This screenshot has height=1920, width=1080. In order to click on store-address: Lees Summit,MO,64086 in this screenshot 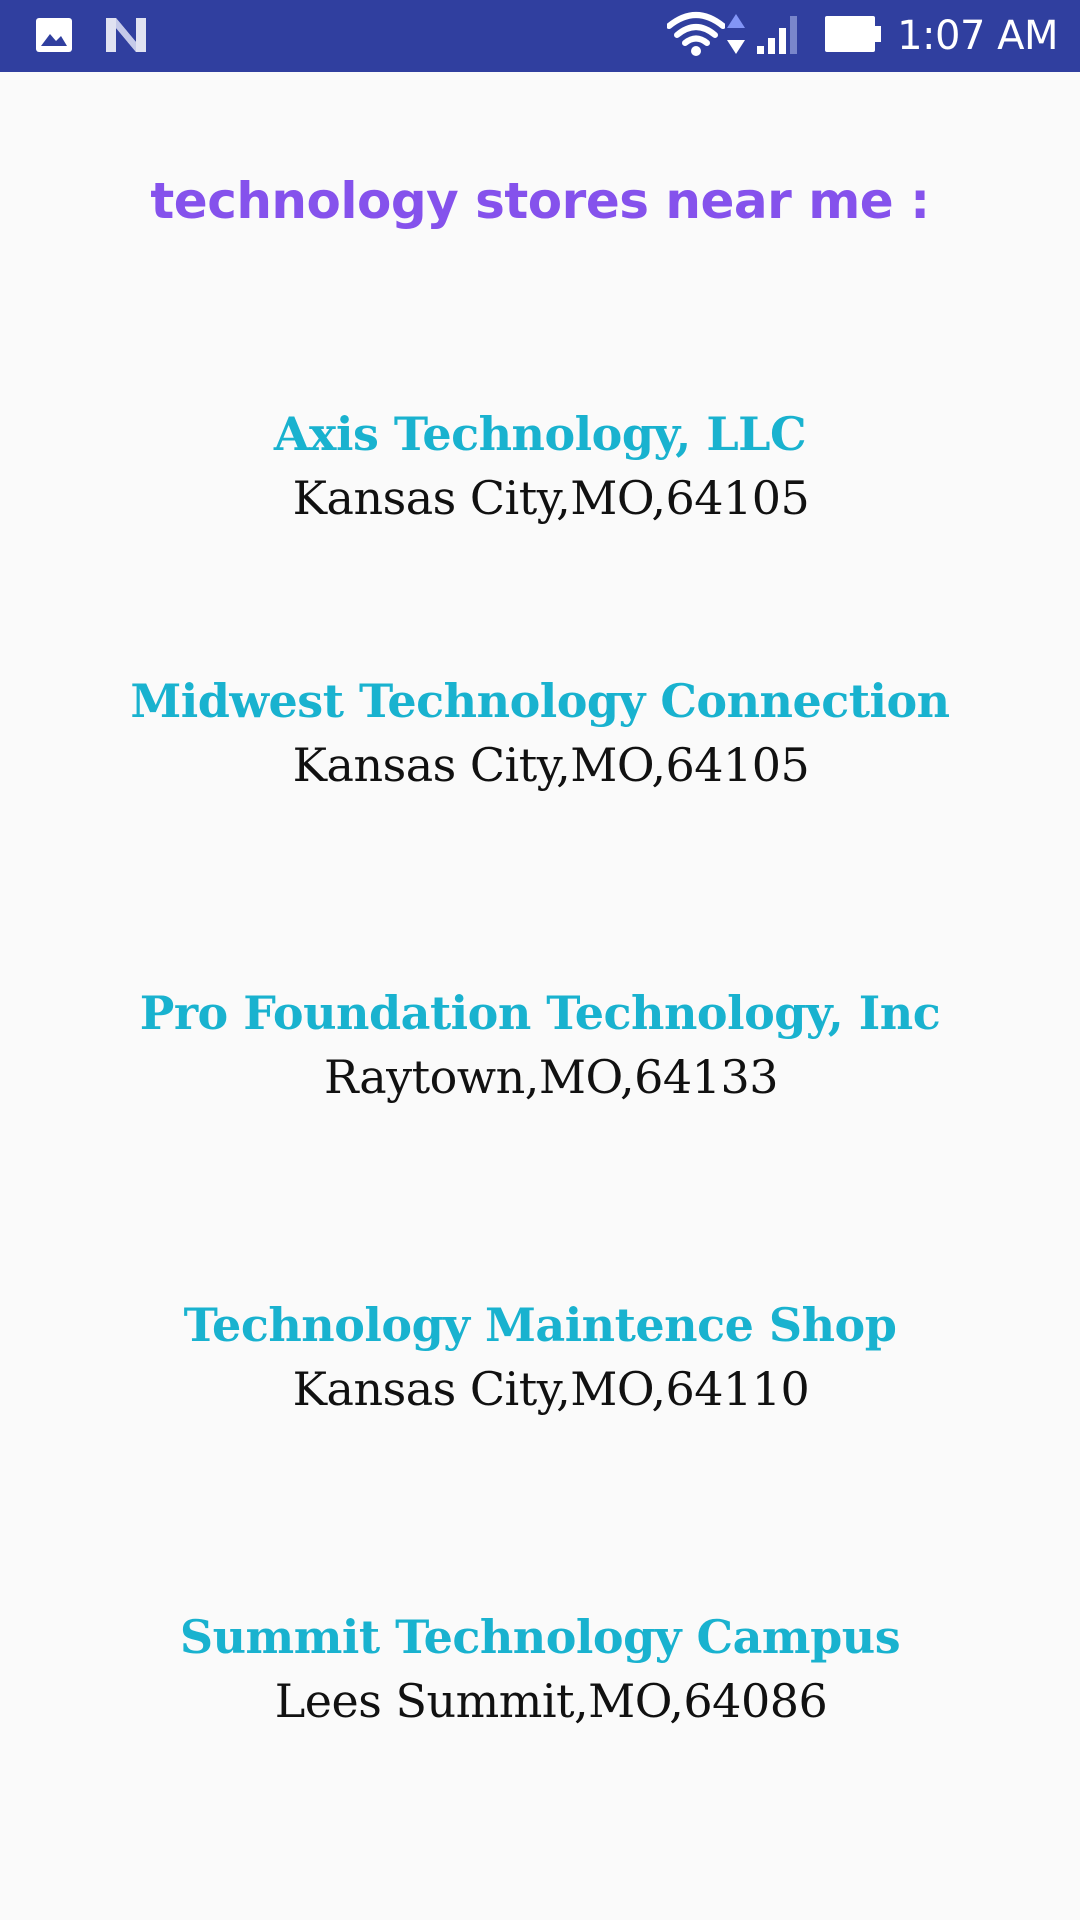, I will do `click(551, 1701)`.